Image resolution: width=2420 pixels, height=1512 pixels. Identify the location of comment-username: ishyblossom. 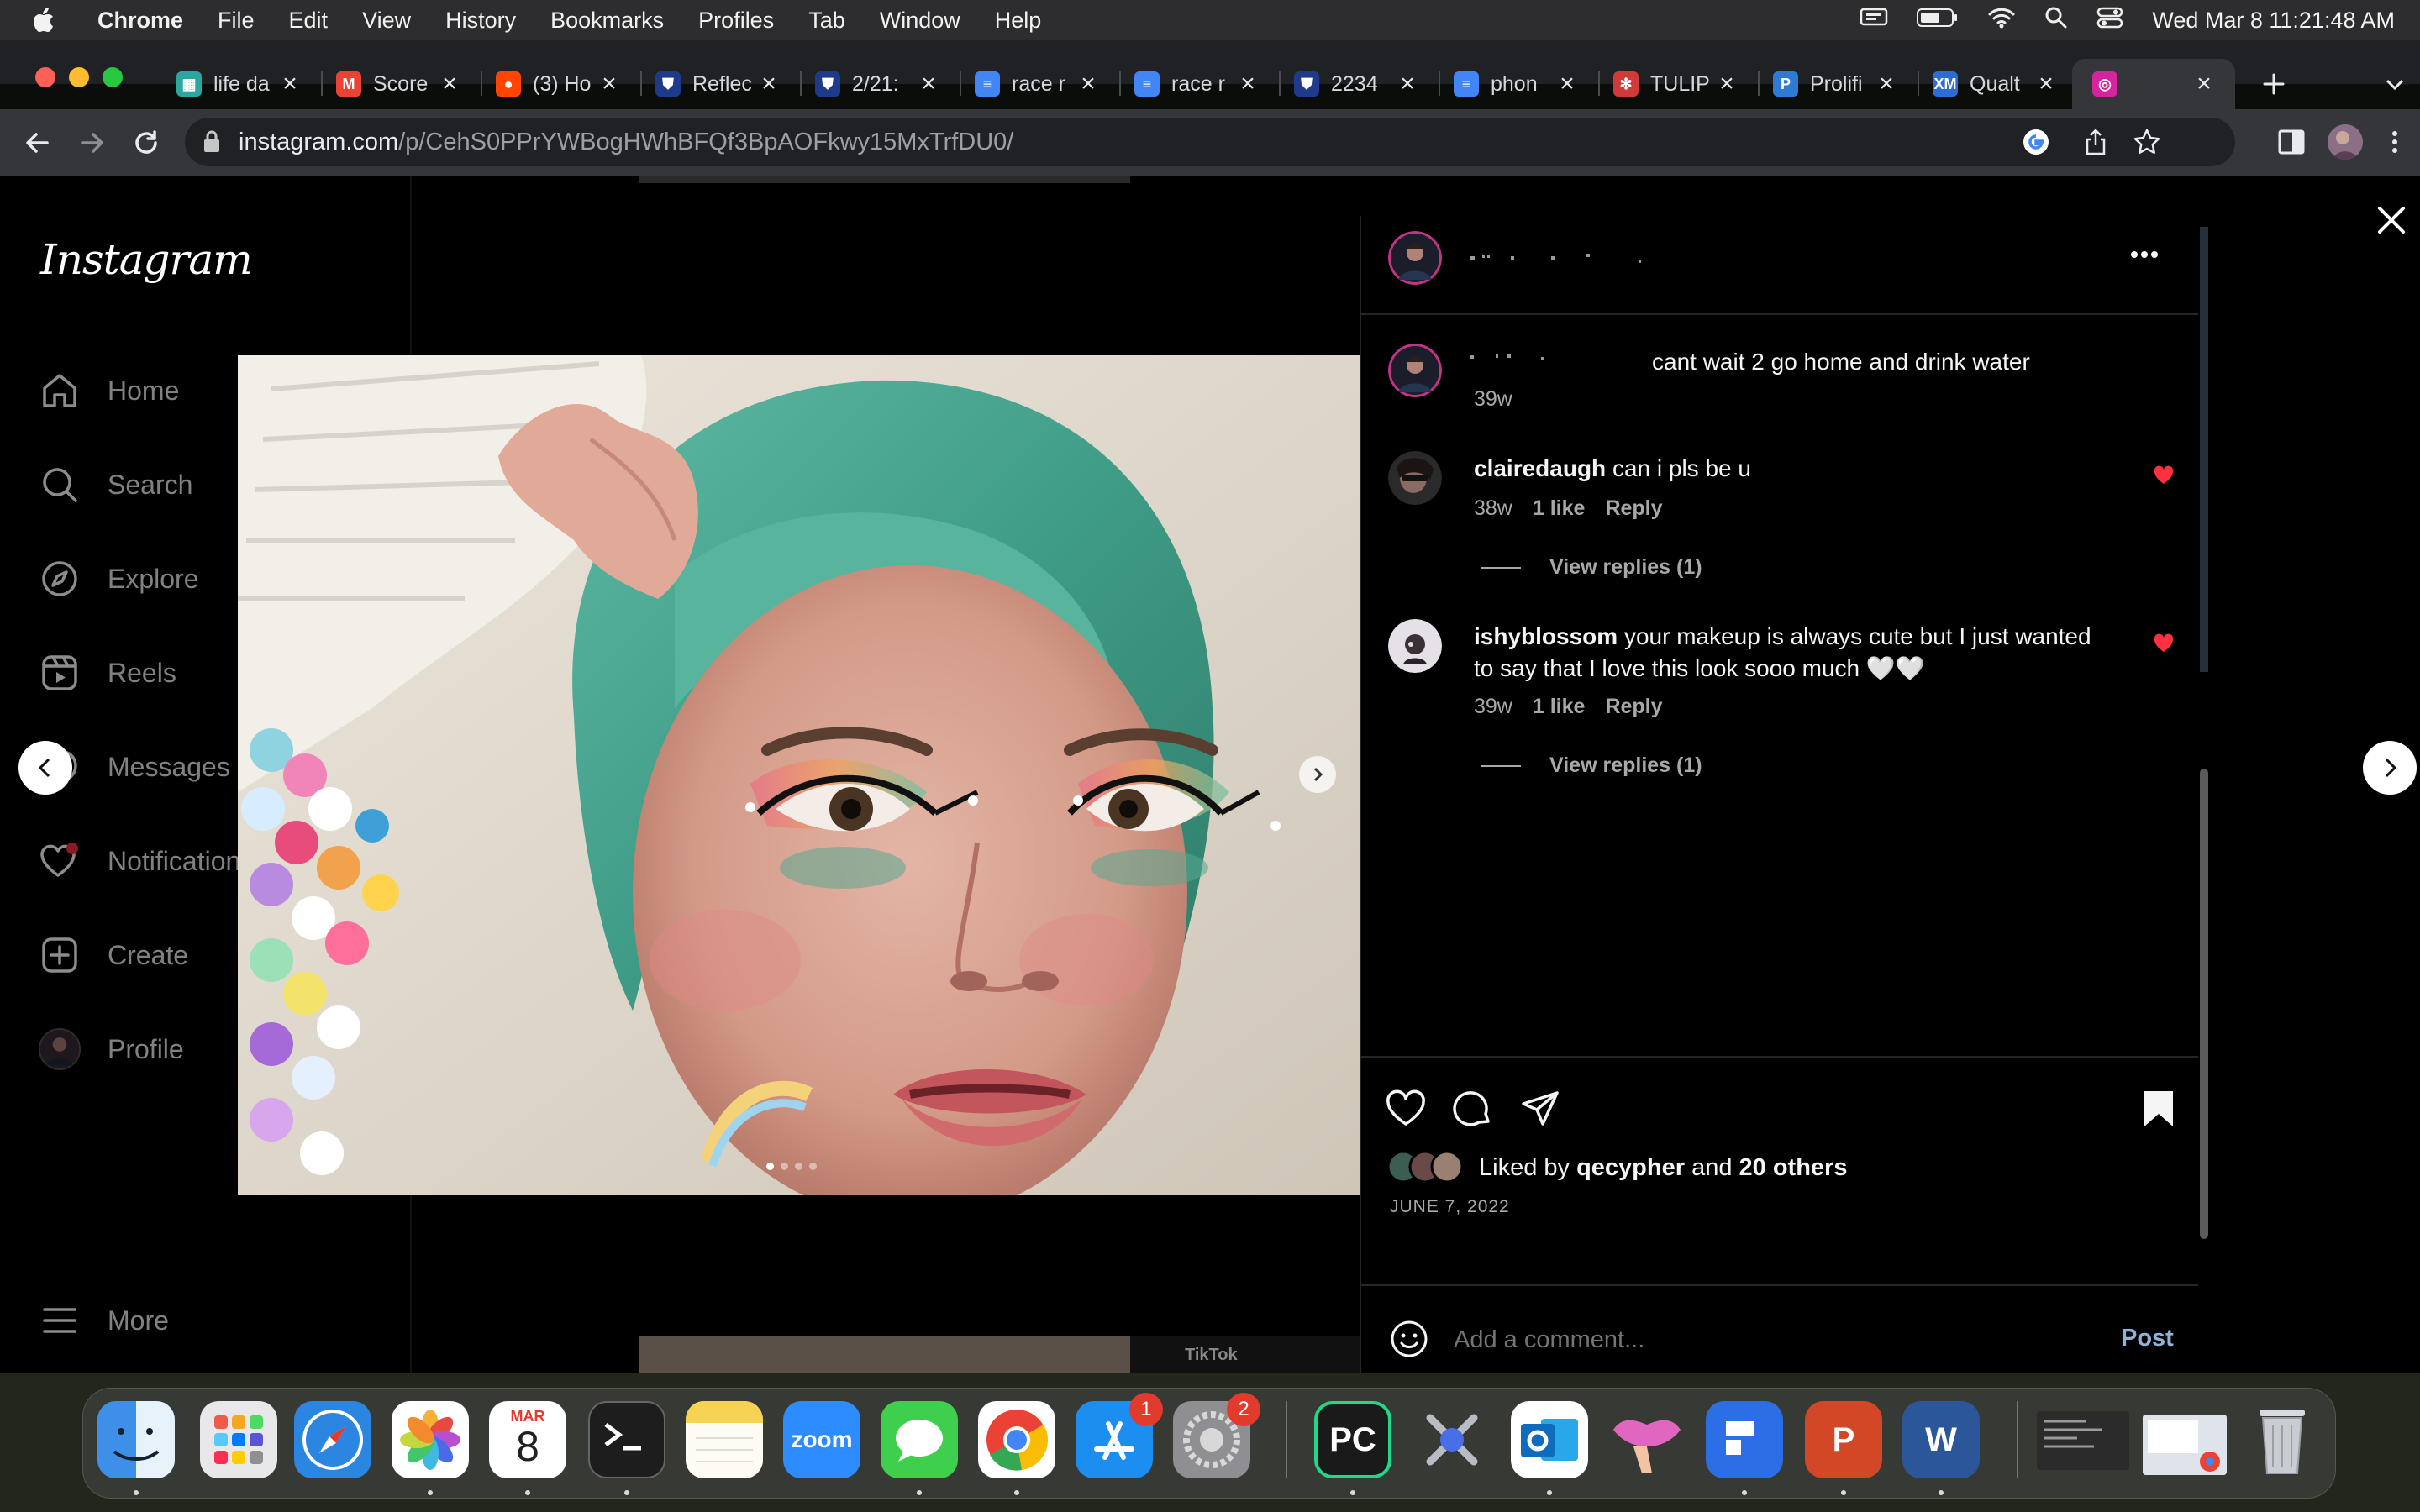
(1546, 636).